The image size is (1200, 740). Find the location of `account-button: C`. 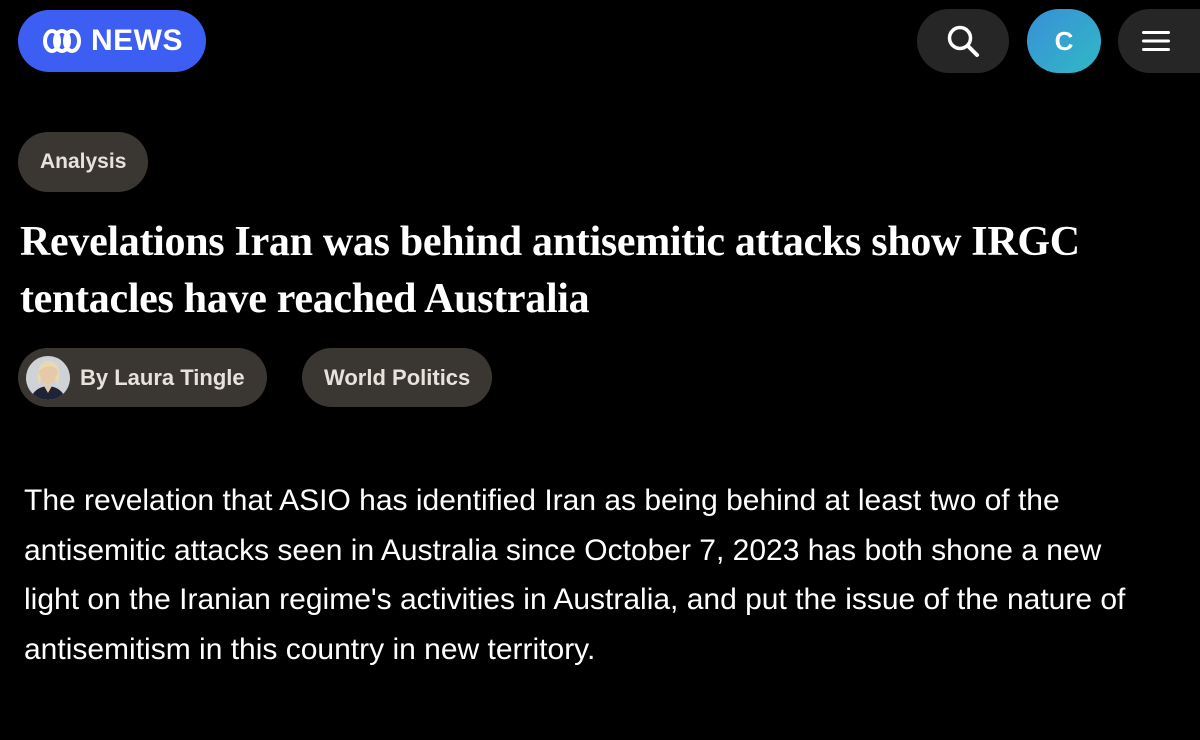

account-button: C is located at coordinates (1064, 41).